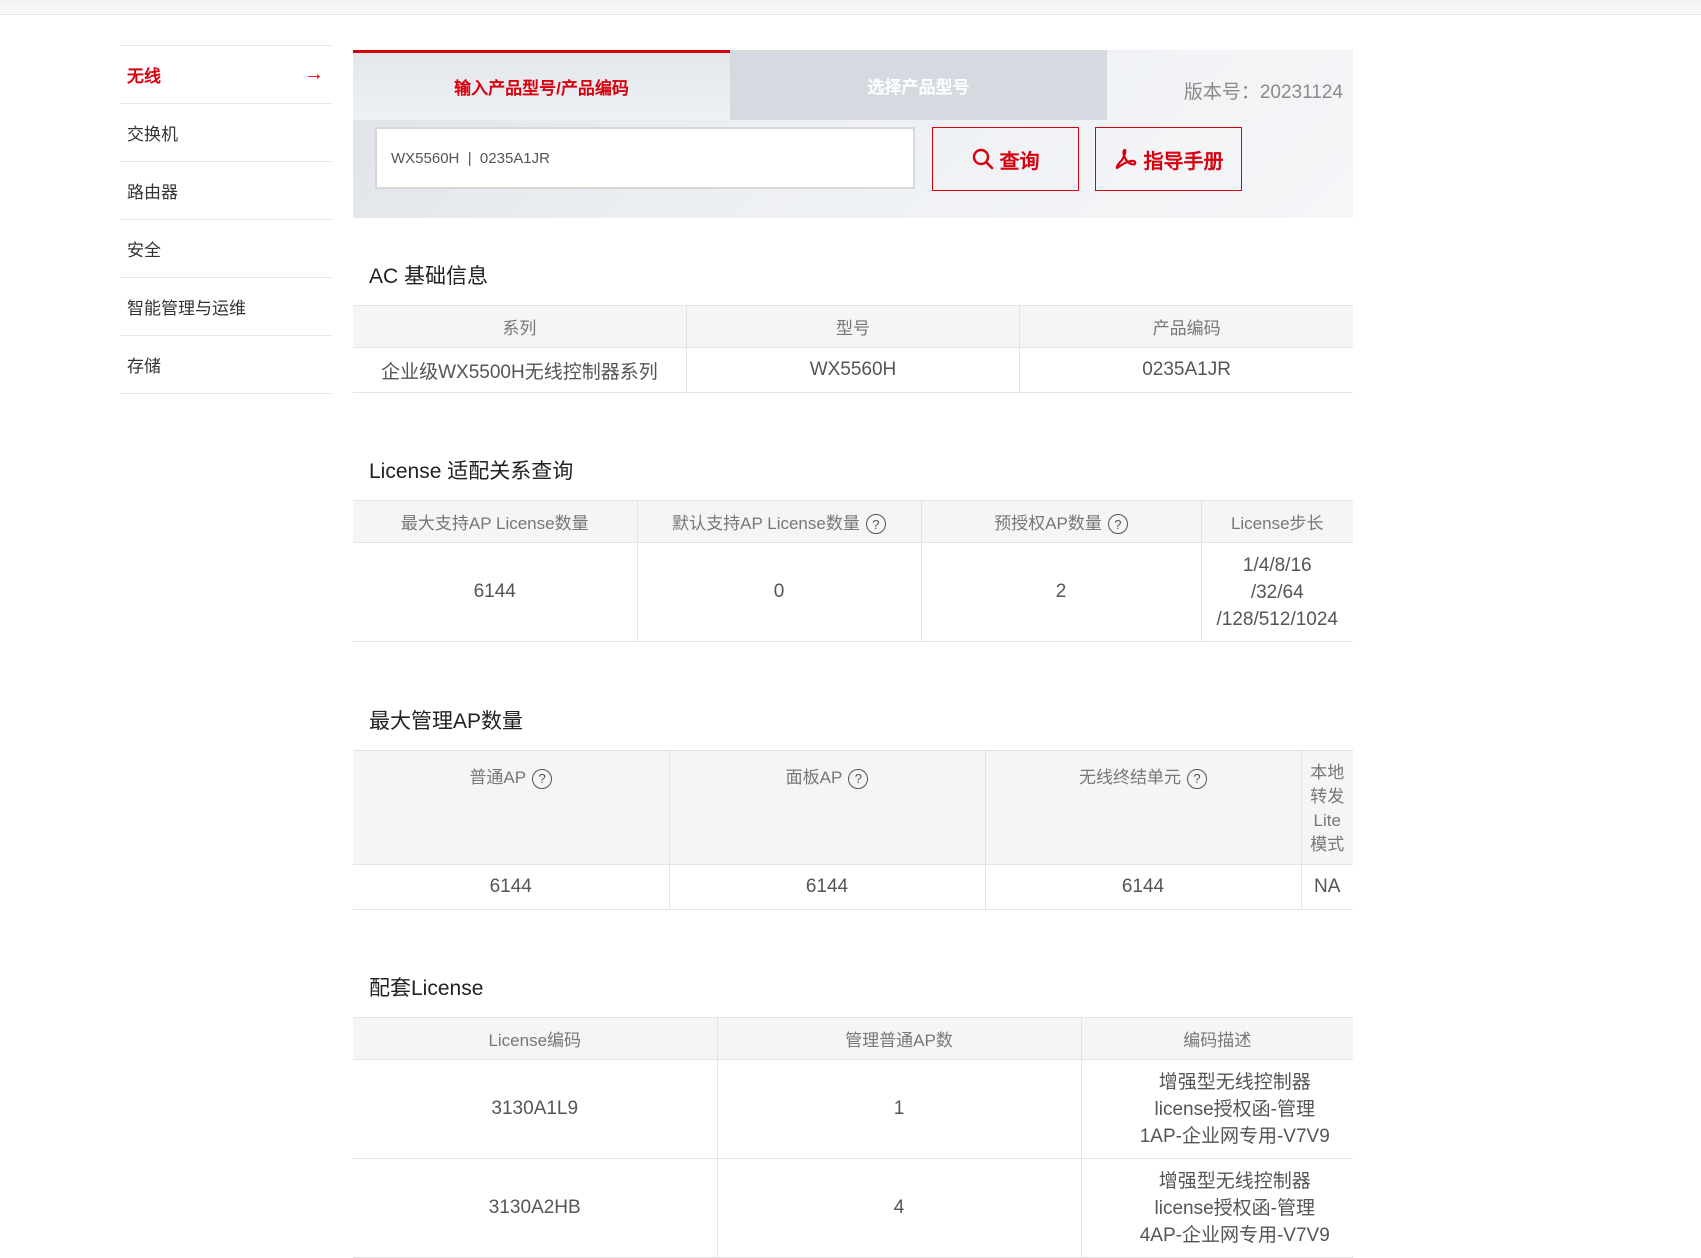  I want to click on cell-license-code: 3130A2HB, so click(535, 1208).